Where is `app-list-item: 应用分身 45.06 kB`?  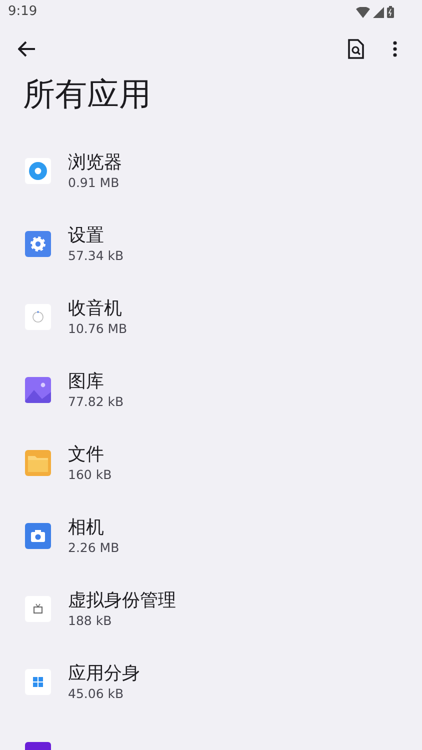 app-list-item: 应用分身 45.06 kB is located at coordinates (211, 681).